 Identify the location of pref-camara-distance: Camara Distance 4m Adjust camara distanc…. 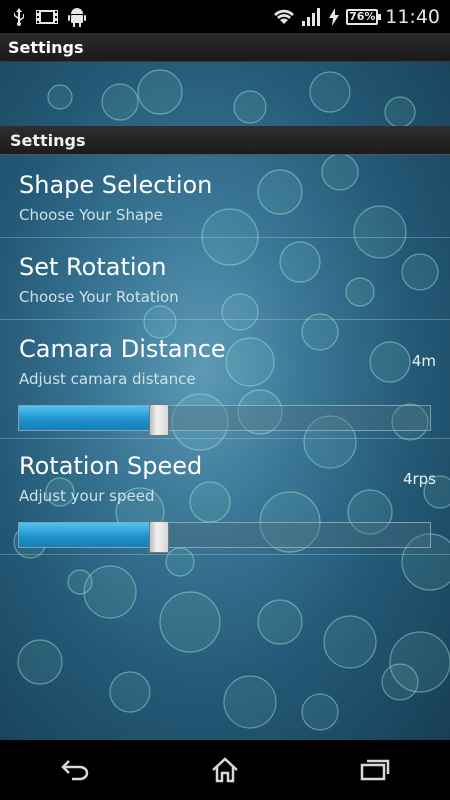
(225, 379).